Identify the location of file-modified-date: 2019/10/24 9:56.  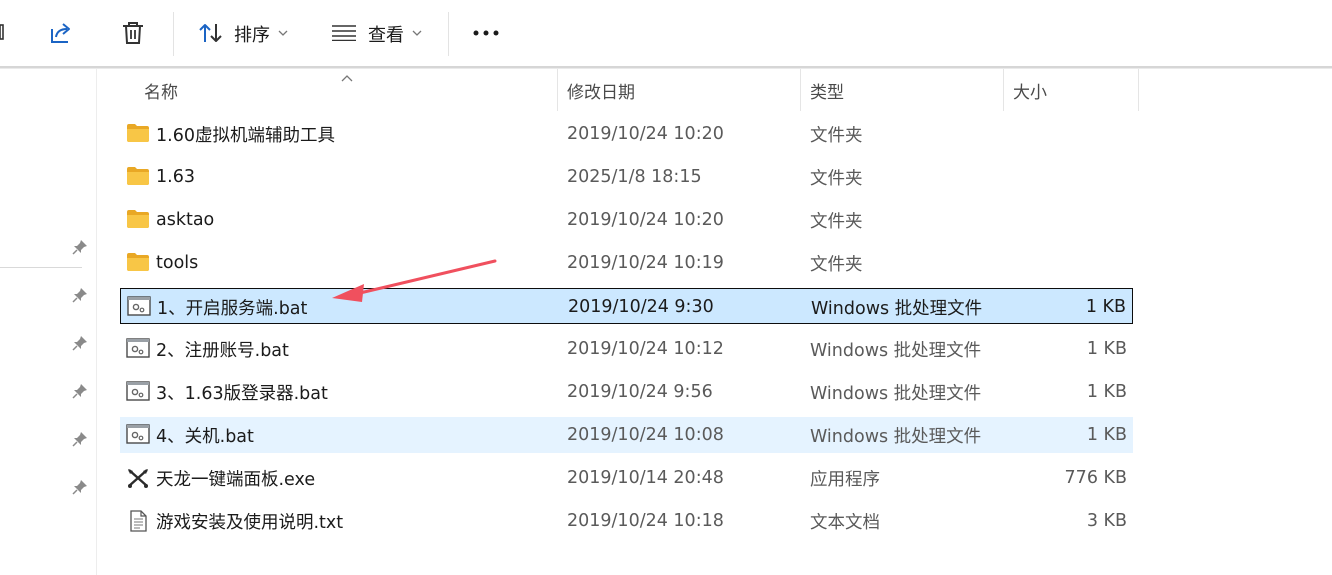
(640, 392).